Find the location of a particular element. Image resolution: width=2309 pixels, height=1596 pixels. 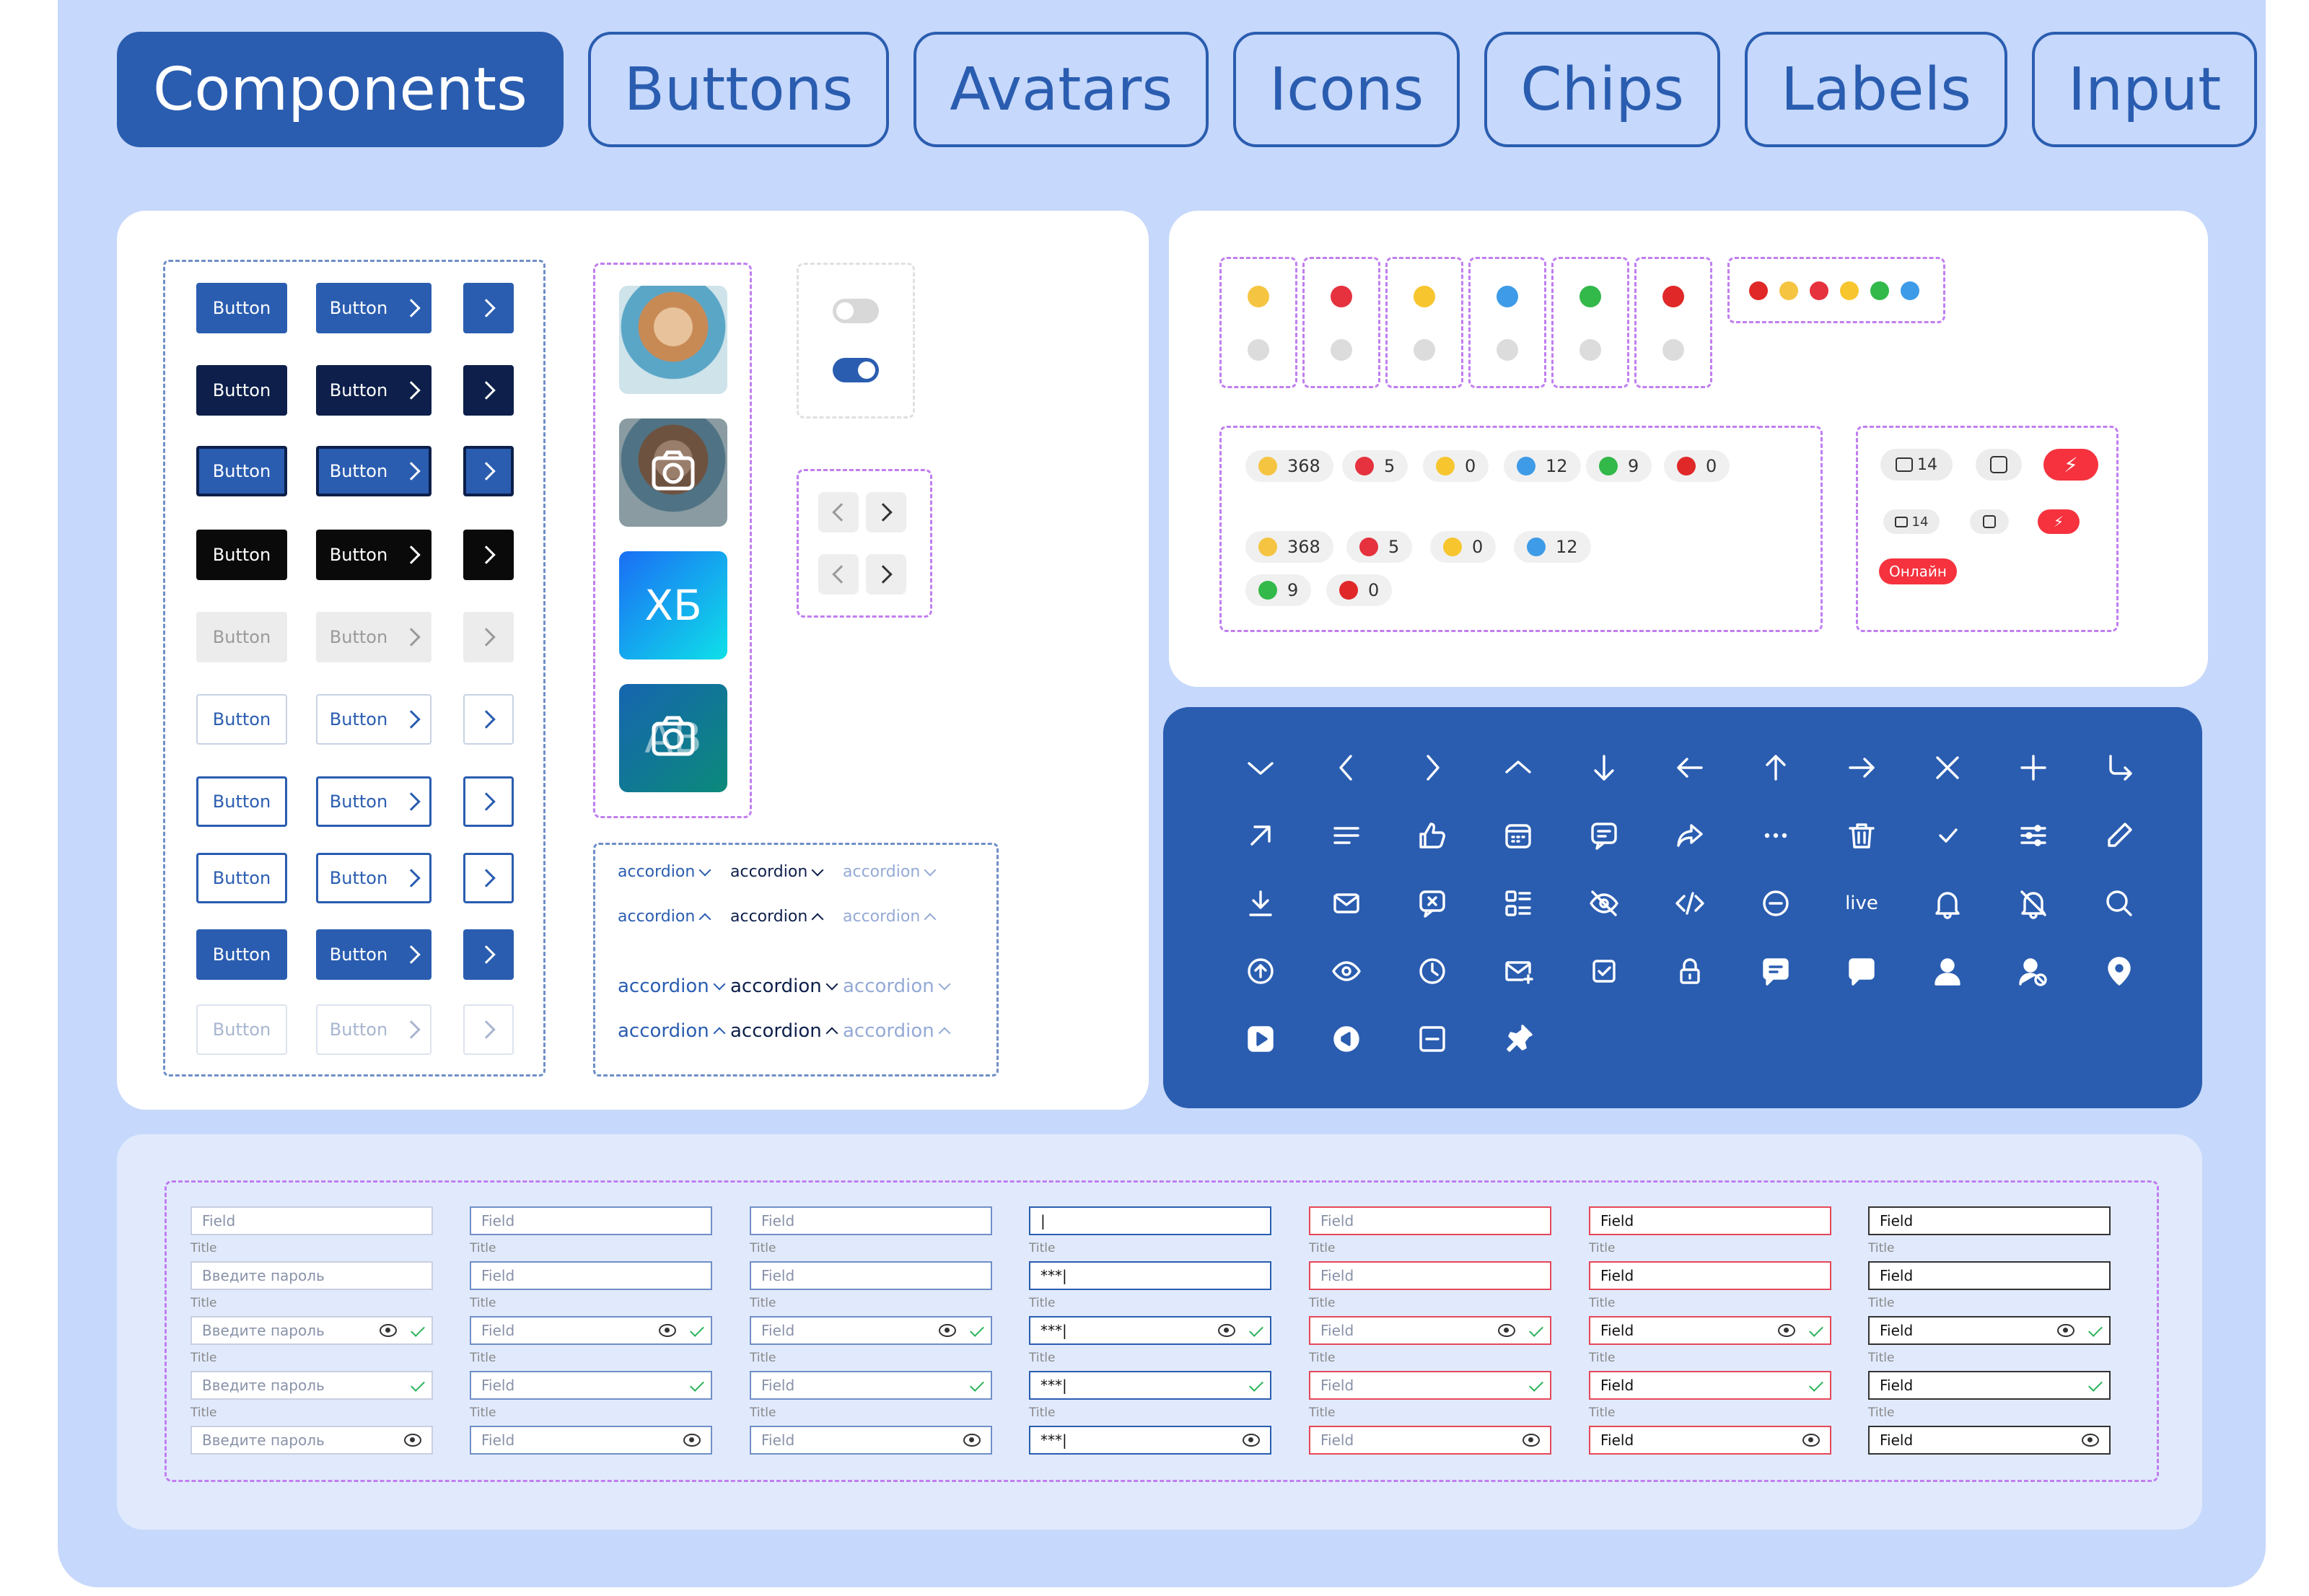

tab-icons: Icons is located at coordinates (1346, 89).